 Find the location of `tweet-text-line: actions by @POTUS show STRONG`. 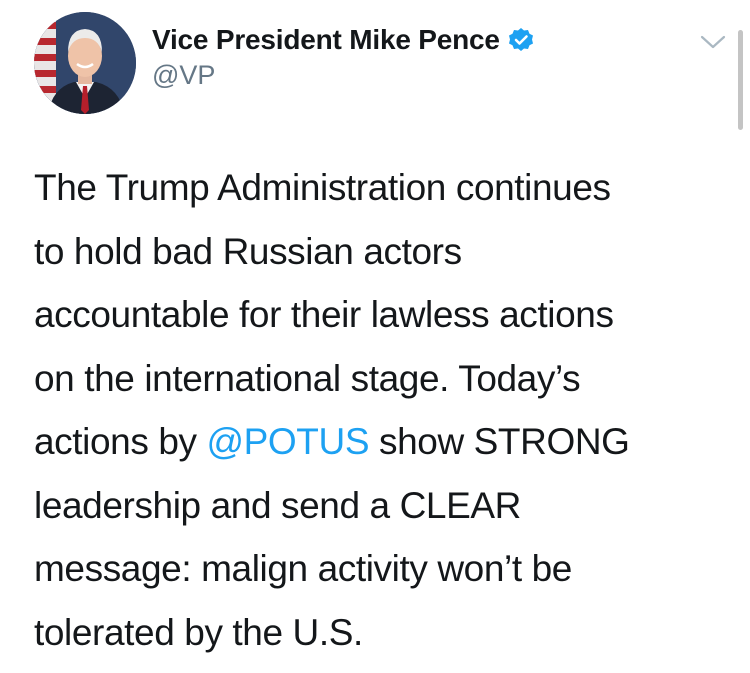

tweet-text-line: actions by @POTUS show STRONG is located at coordinates (379, 442).